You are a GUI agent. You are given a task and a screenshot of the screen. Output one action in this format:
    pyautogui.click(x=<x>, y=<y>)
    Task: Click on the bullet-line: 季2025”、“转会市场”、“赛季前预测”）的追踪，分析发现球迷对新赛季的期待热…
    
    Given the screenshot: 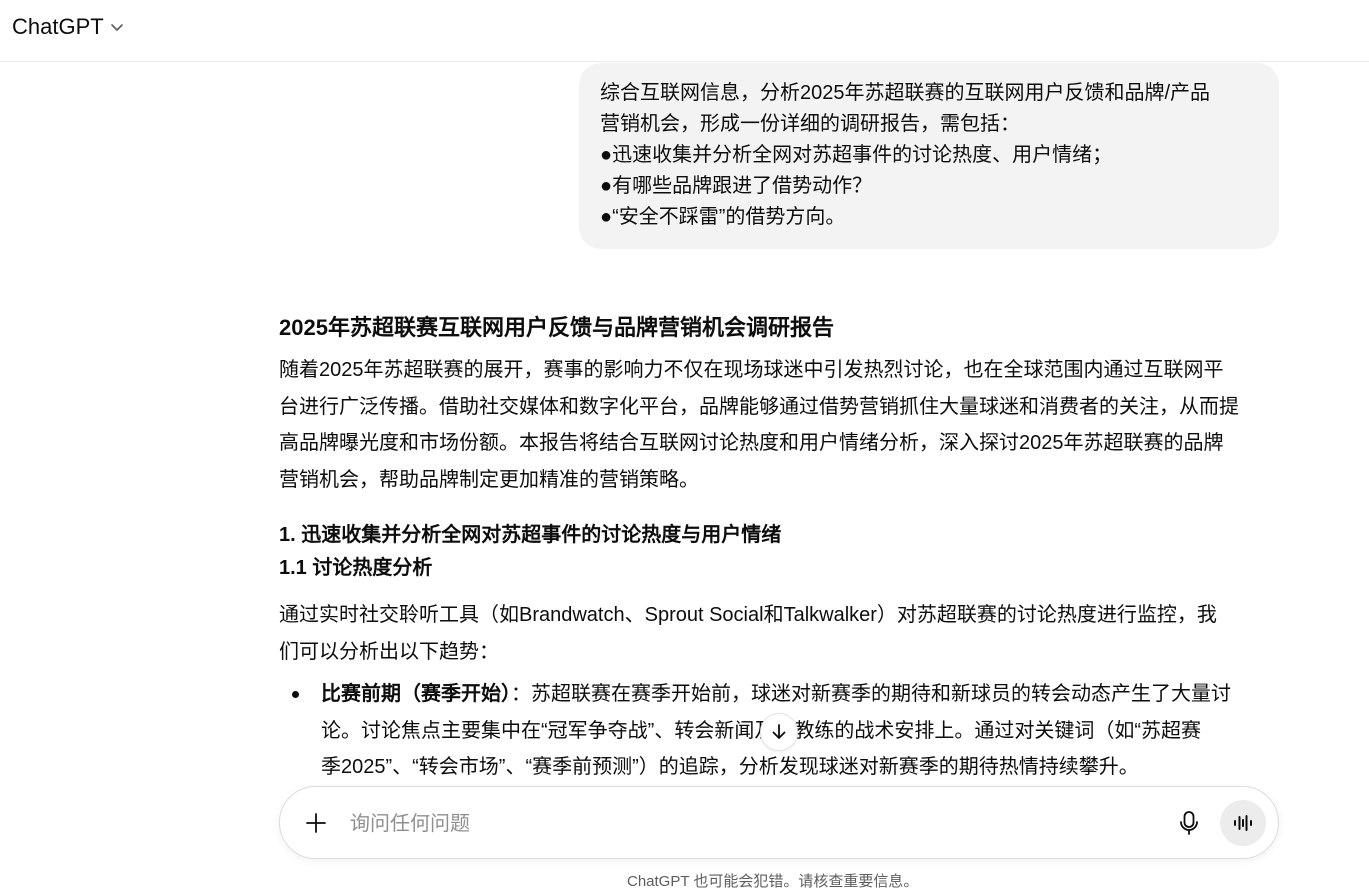 What is the action you would take?
    pyautogui.click(x=730, y=767)
    